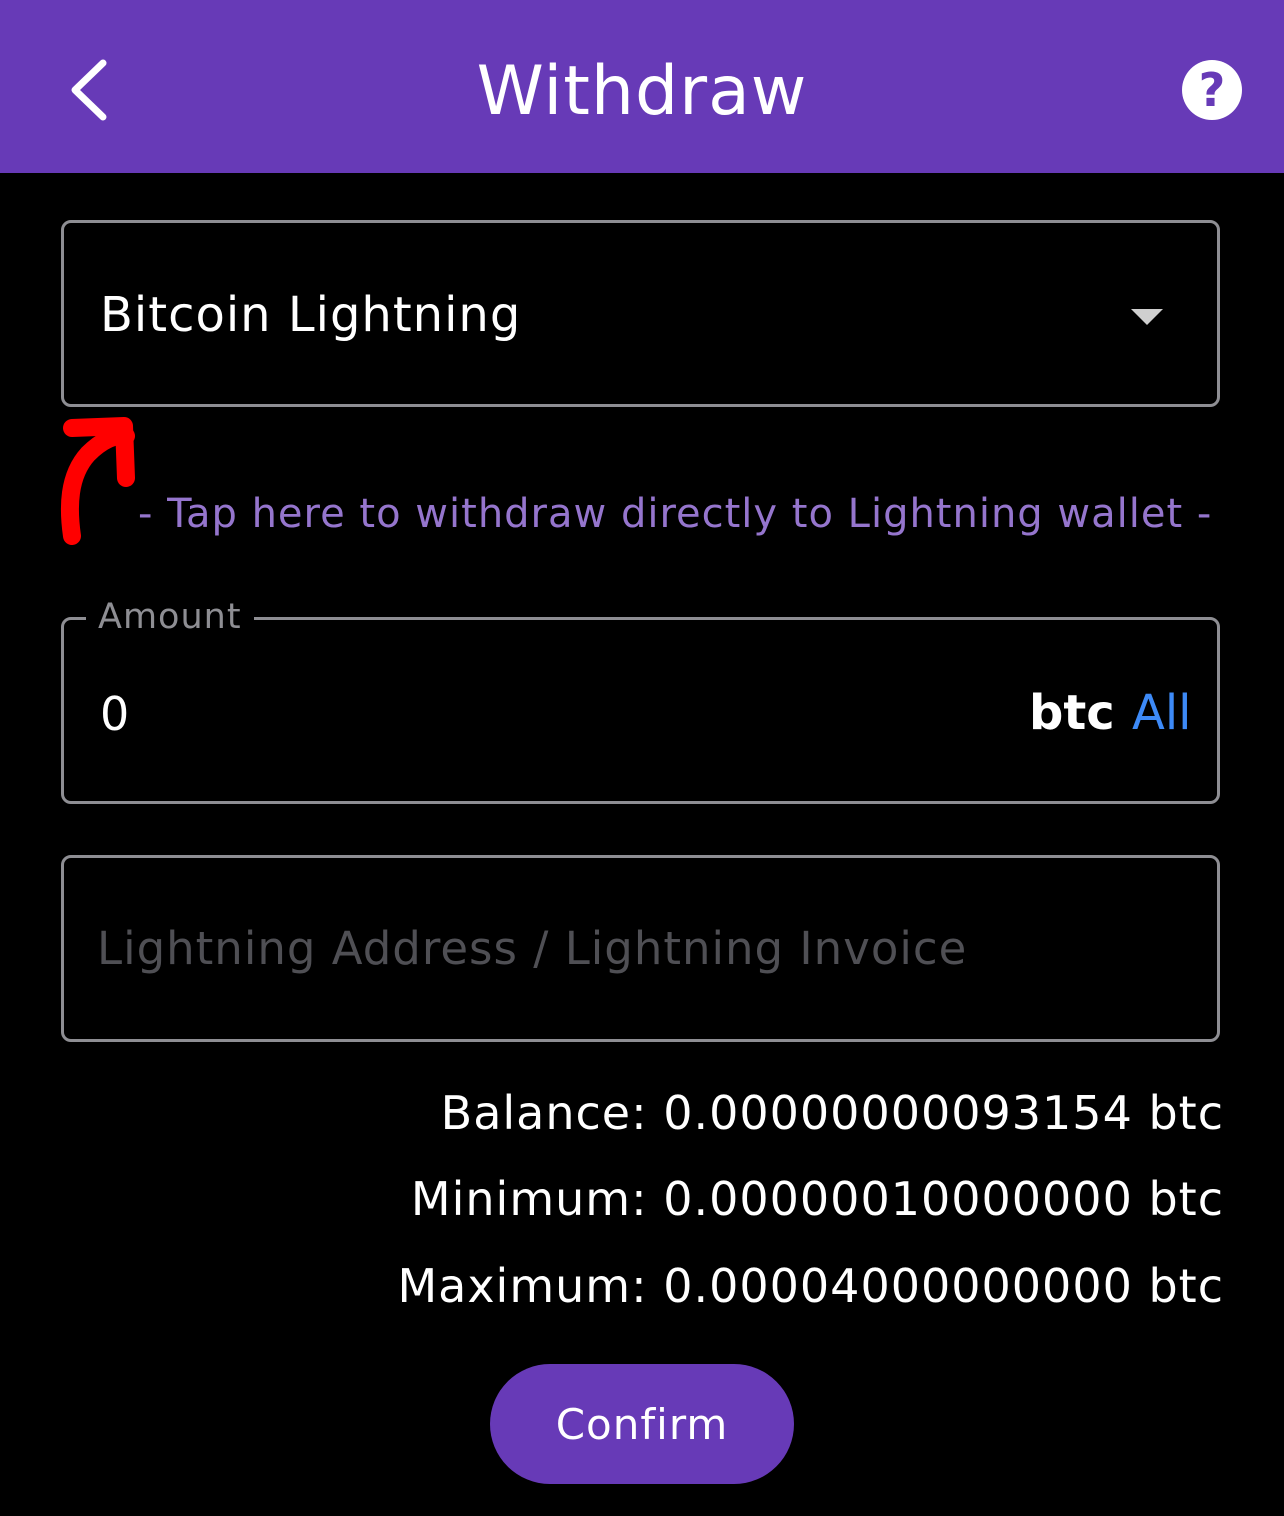 This screenshot has height=1516, width=1284. Describe the element at coordinates (170, 617) in the screenshot. I see `amount-label: Amount` at that location.